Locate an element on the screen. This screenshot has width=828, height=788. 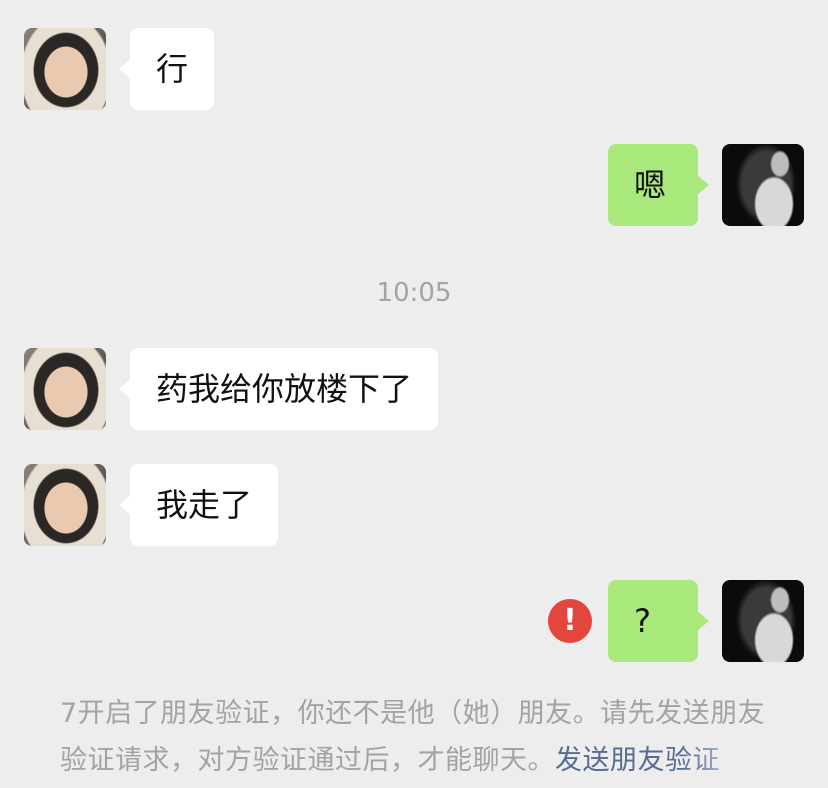
send-failed-icon: ! is located at coordinates (570, 621).